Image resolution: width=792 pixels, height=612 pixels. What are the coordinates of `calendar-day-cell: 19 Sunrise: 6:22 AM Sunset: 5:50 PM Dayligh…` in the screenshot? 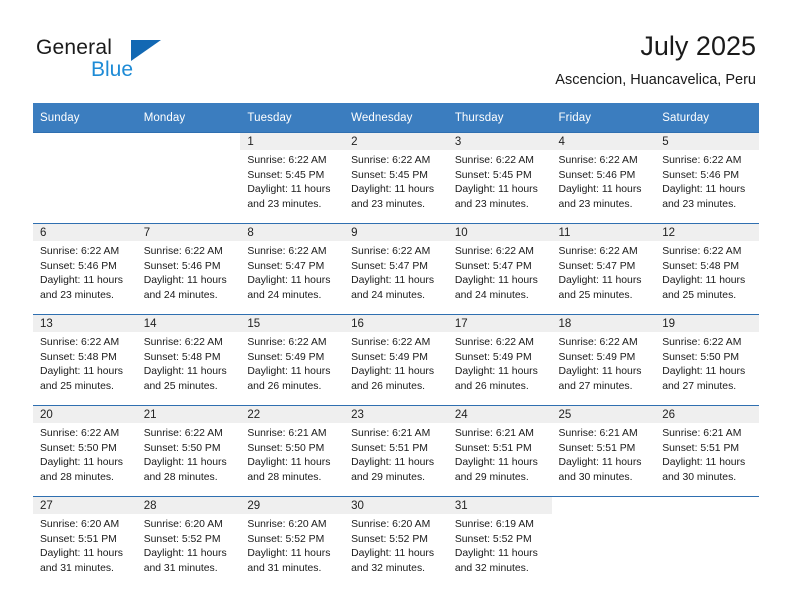 It's located at (707, 360).